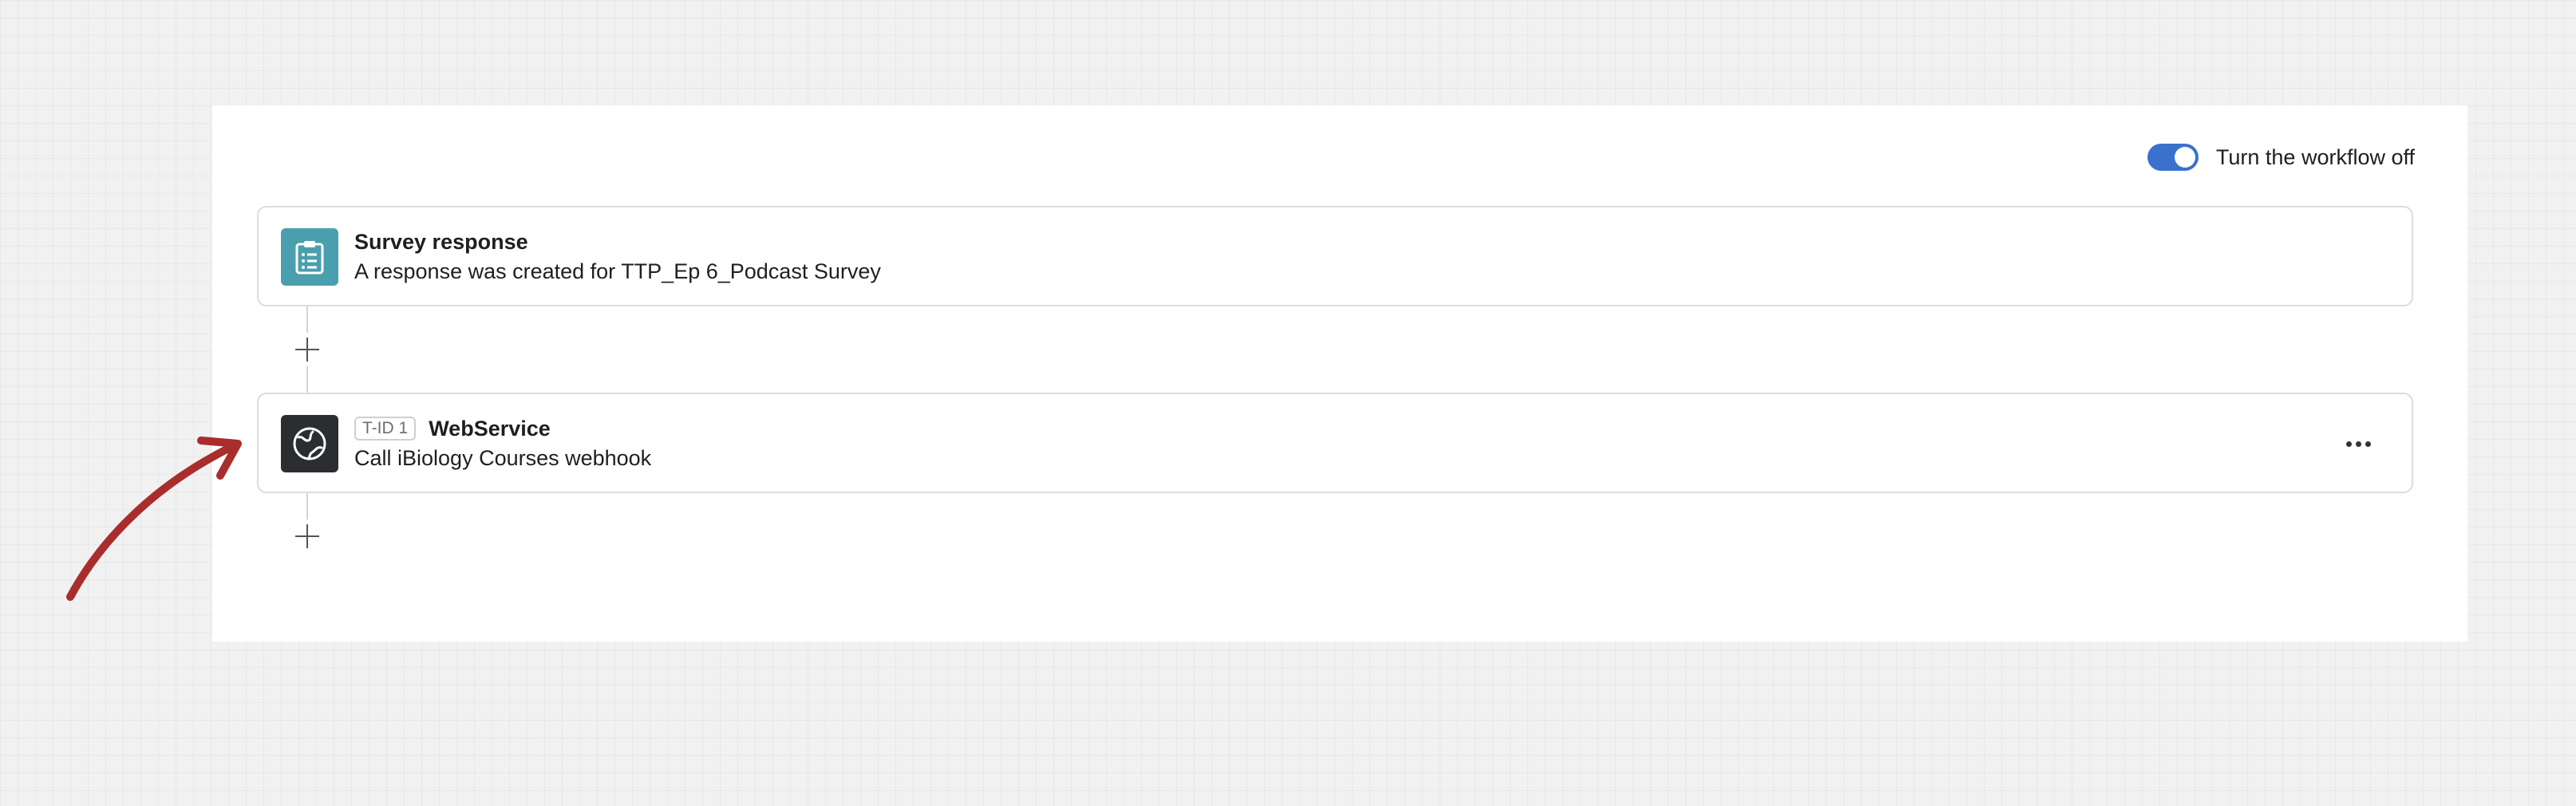  What do you see at coordinates (2315, 157) in the screenshot?
I see `workflow-toggle-label: Turn the workflow off` at bounding box center [2315, 157].